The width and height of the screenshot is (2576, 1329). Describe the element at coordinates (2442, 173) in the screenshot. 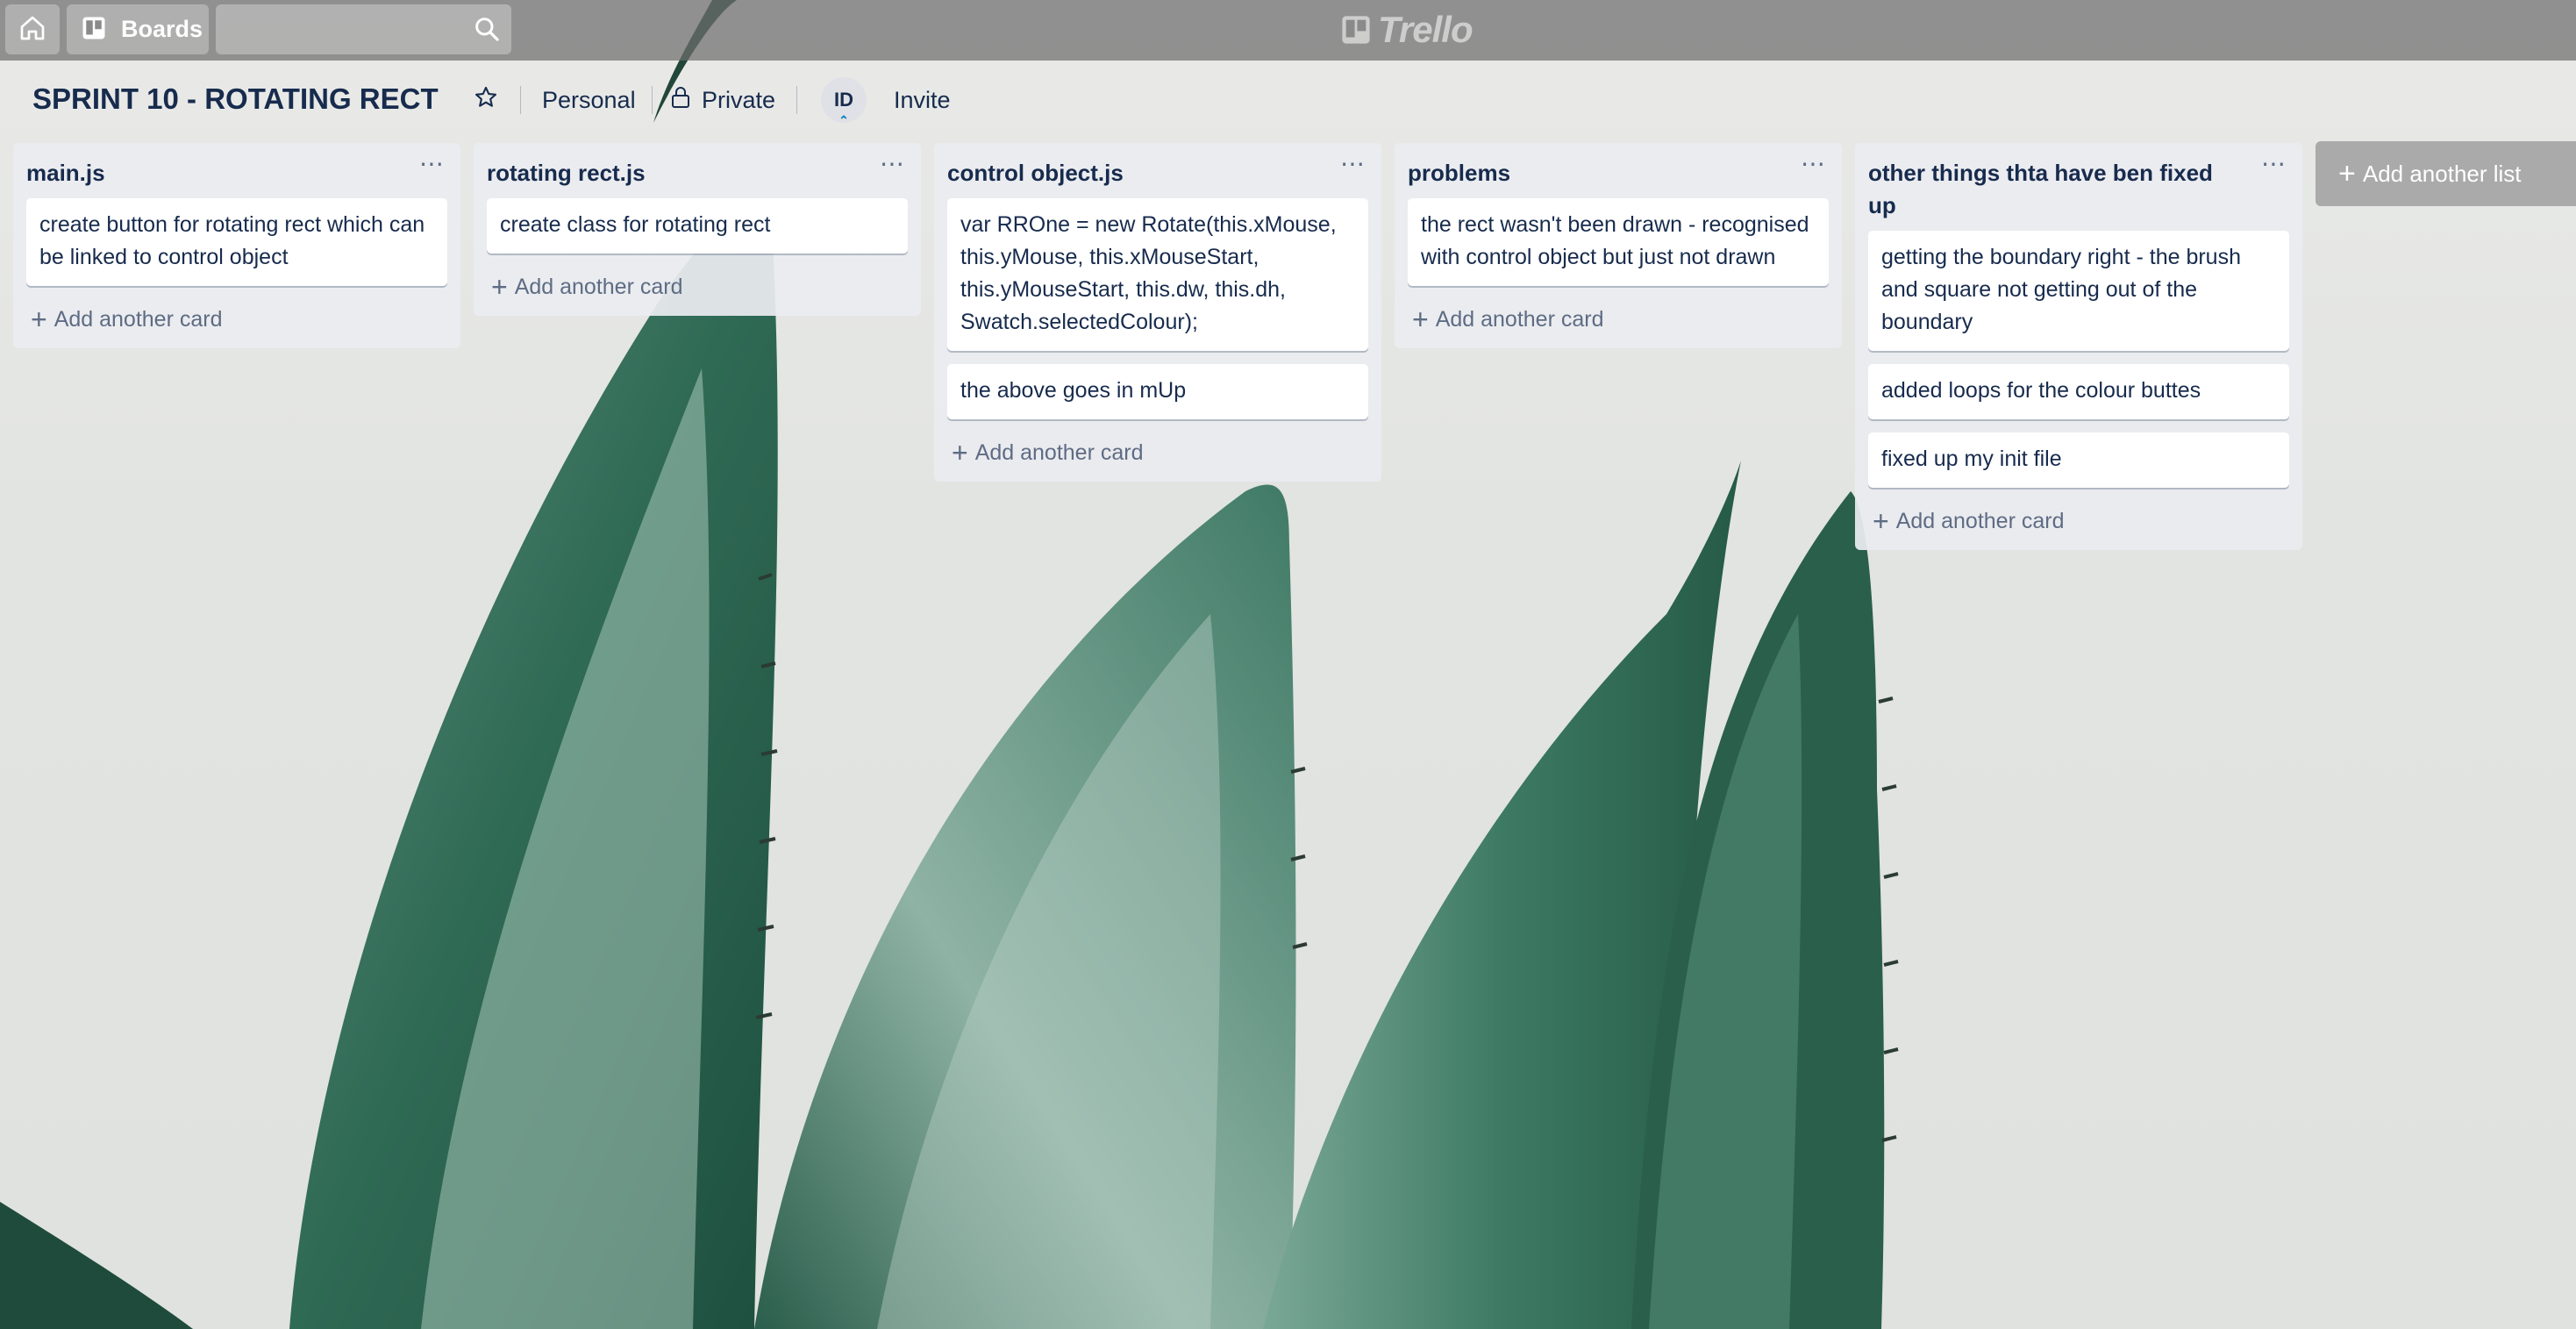

I see `add-list-label: Add another list` at that location.